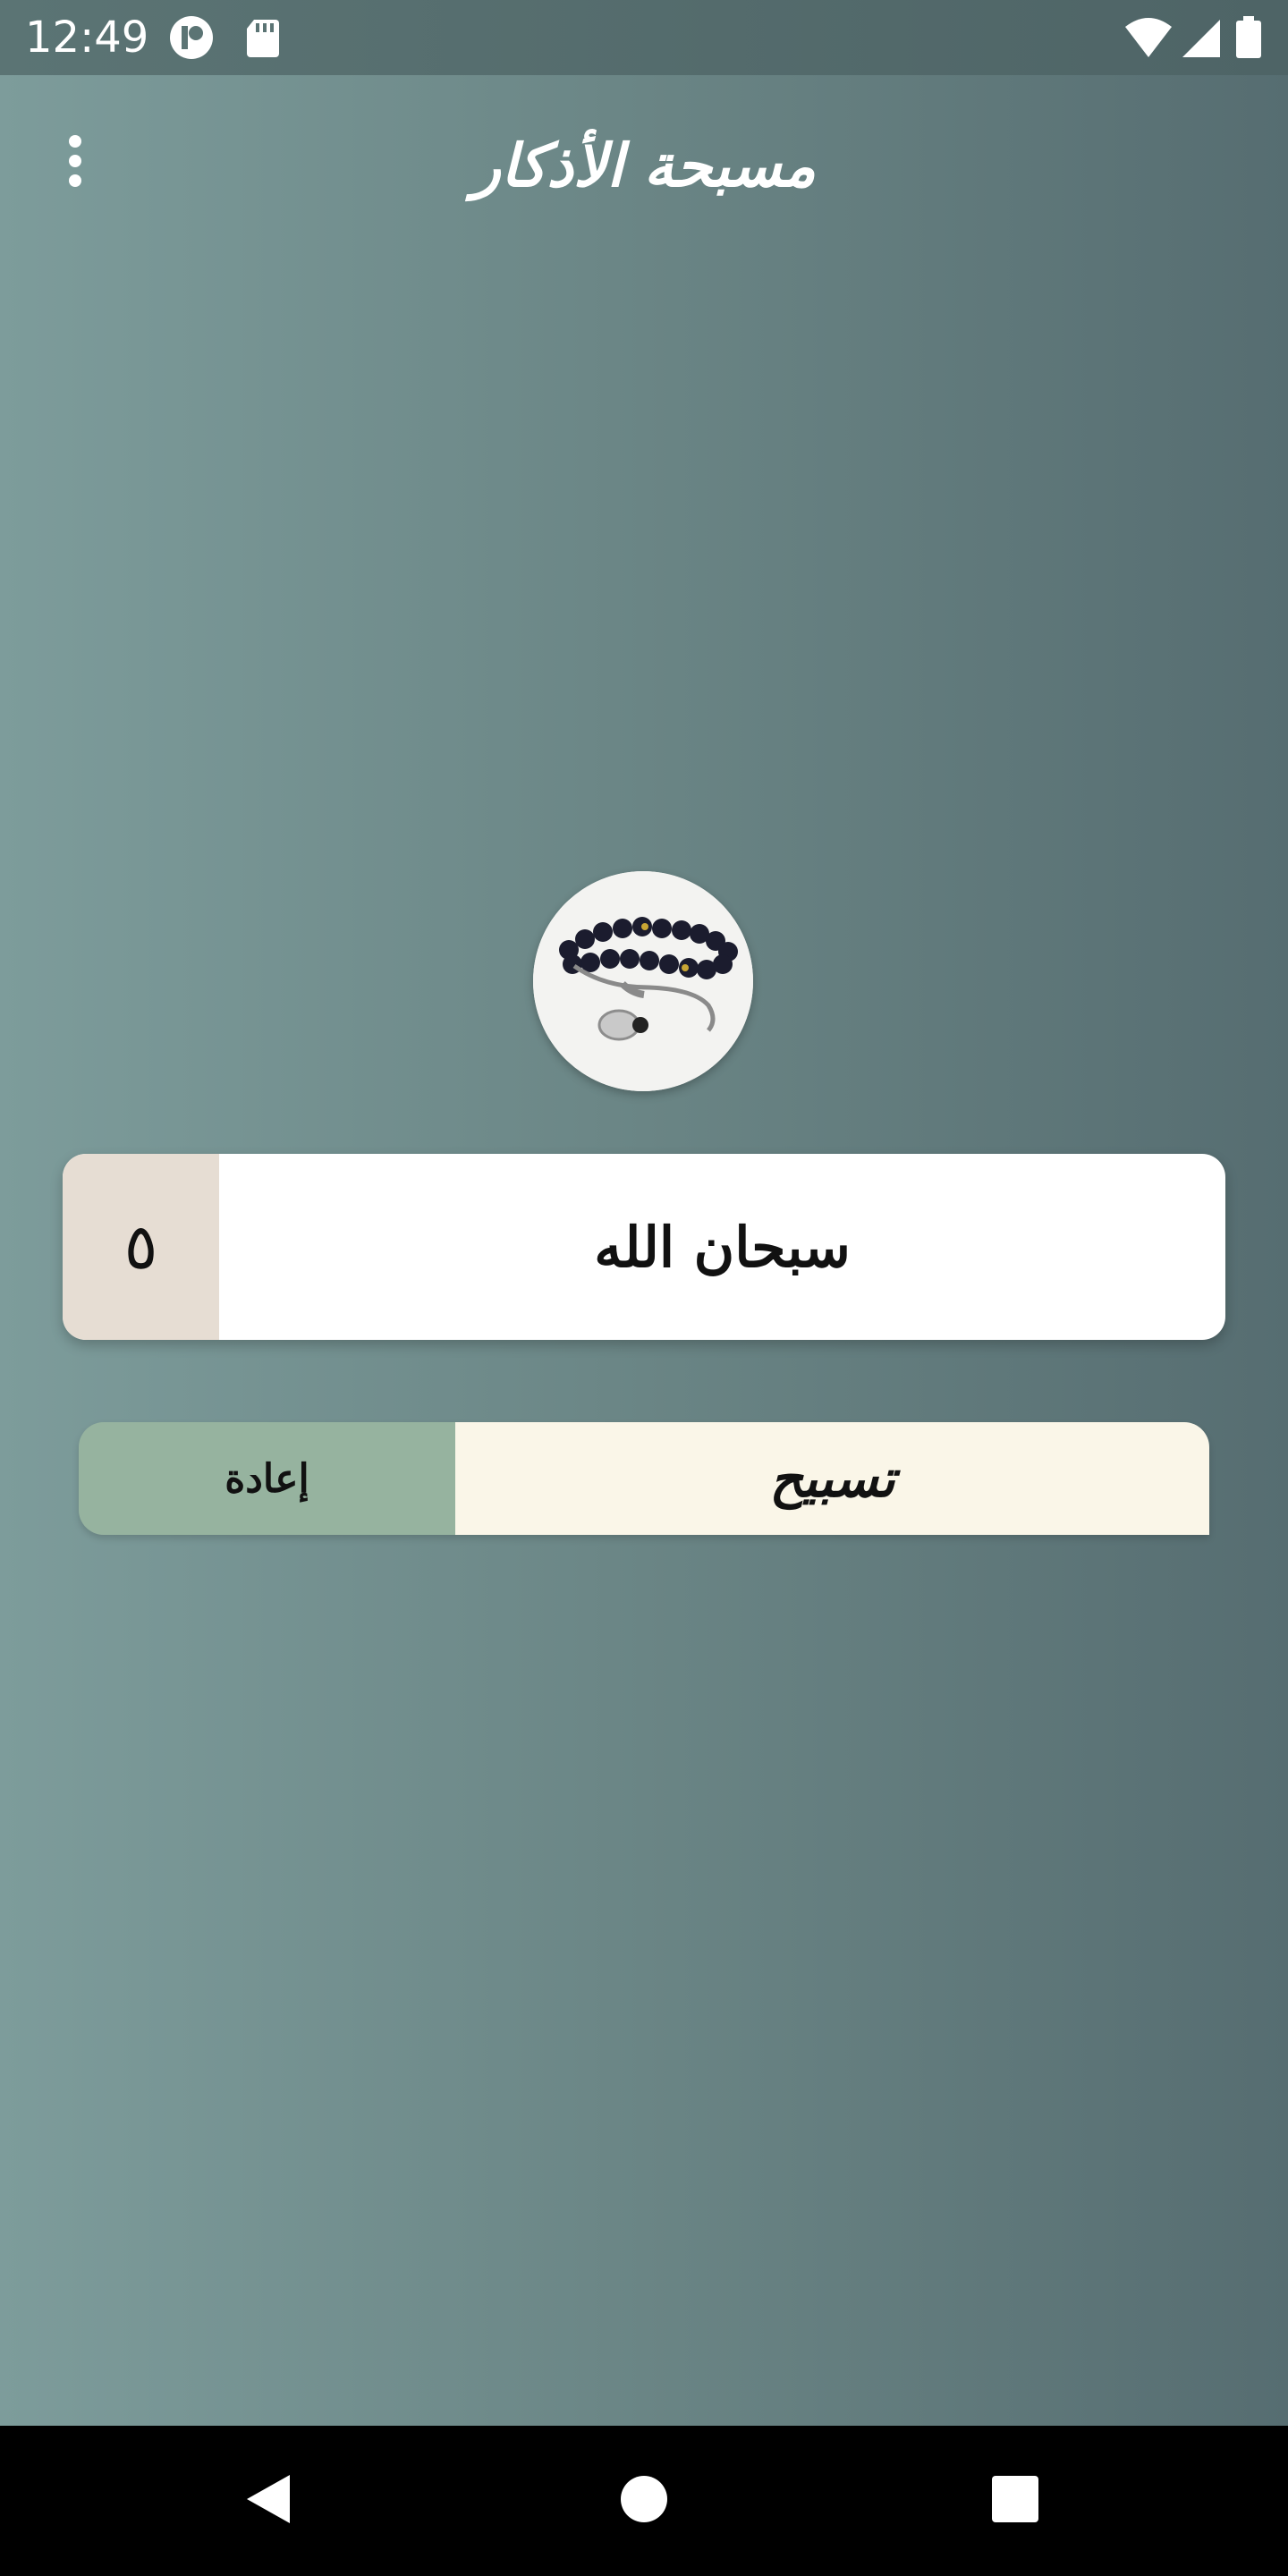  What do you see at coordinates (644, 165) in the screenshot?
I see `app-title: مسبحة الأذكار` at bounding box center [644, 165].